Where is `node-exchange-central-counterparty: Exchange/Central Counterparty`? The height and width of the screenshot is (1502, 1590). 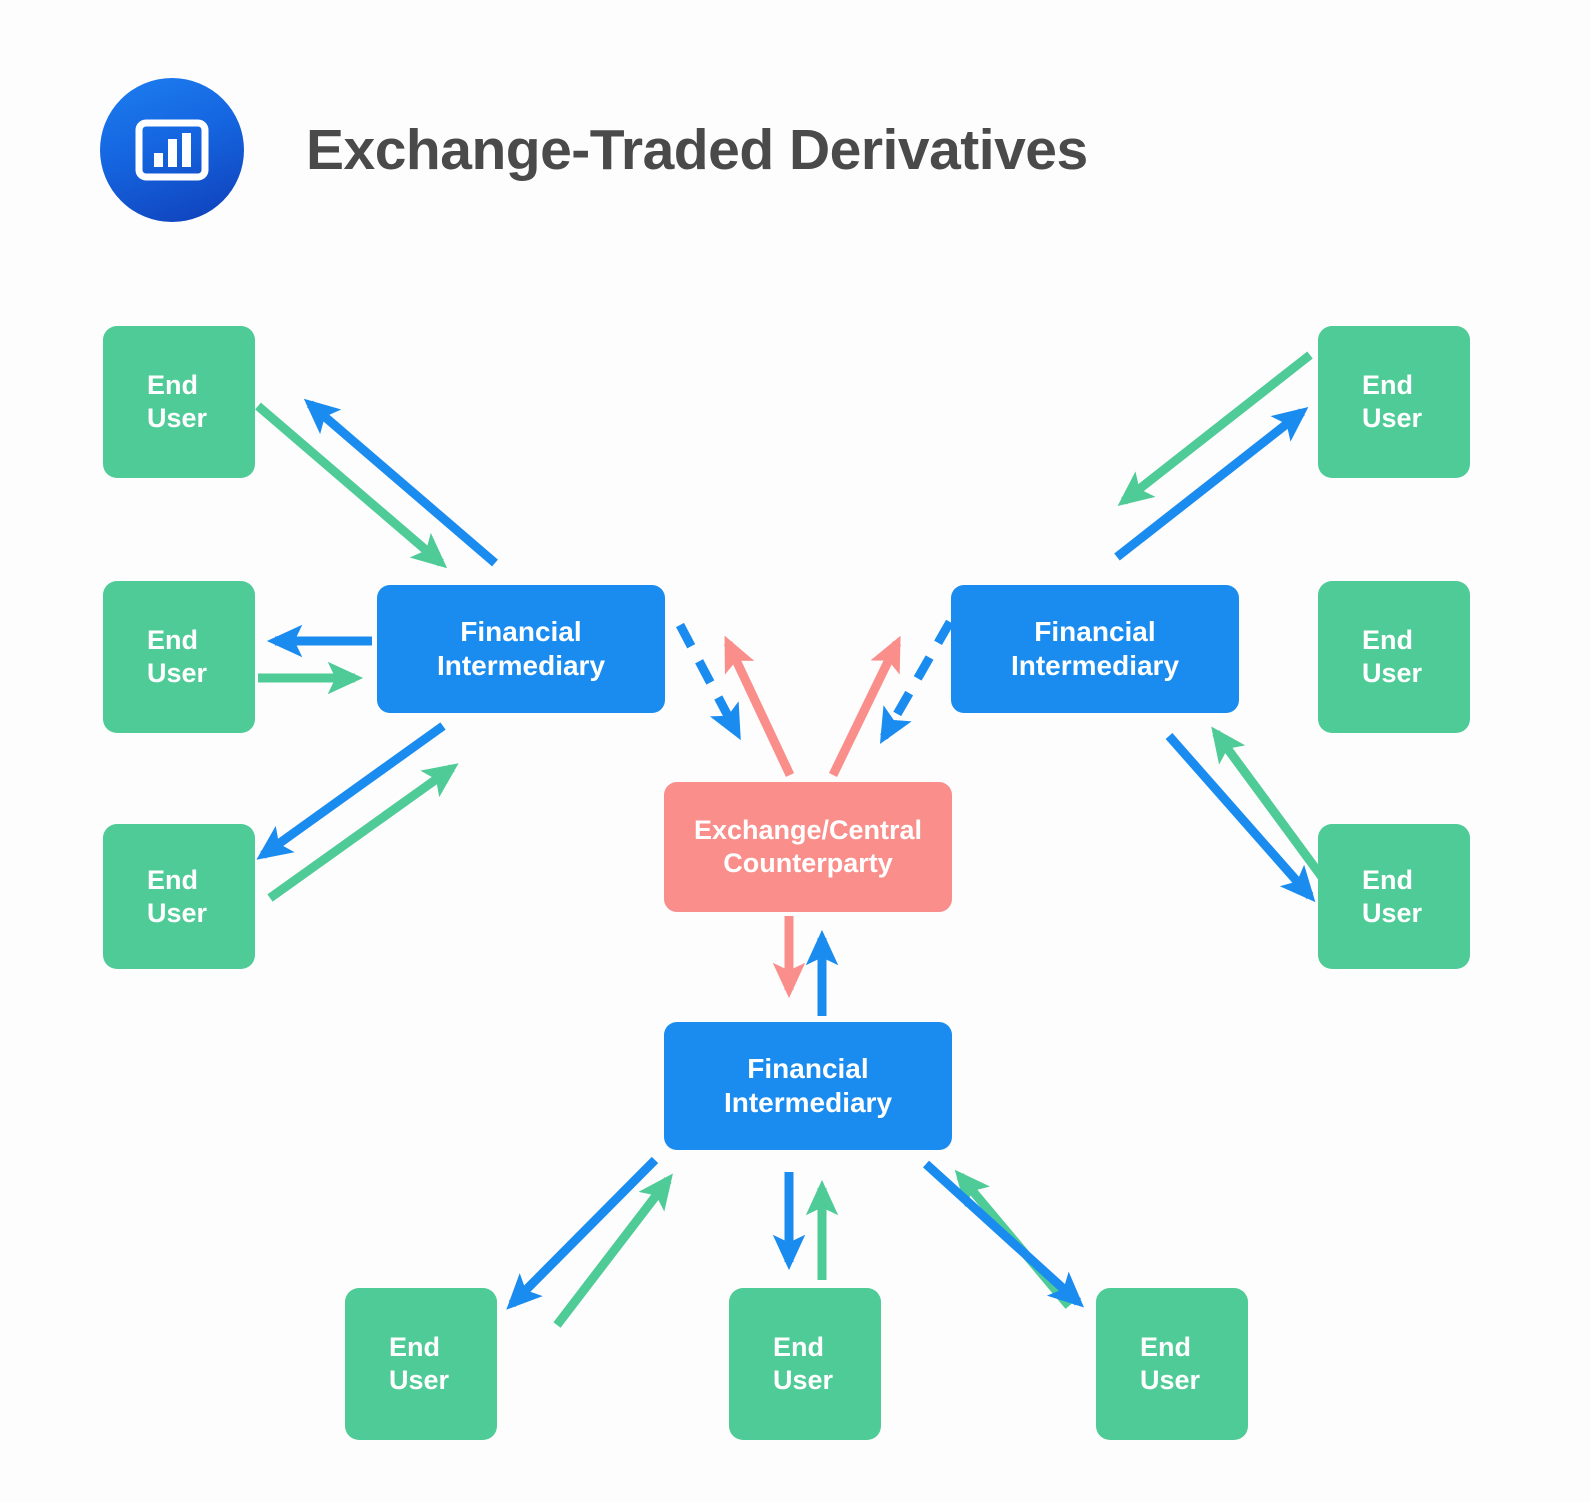 node-exchange-central-counterparty: Exchange/Central Counterparty is located at coordinates (808, 847).